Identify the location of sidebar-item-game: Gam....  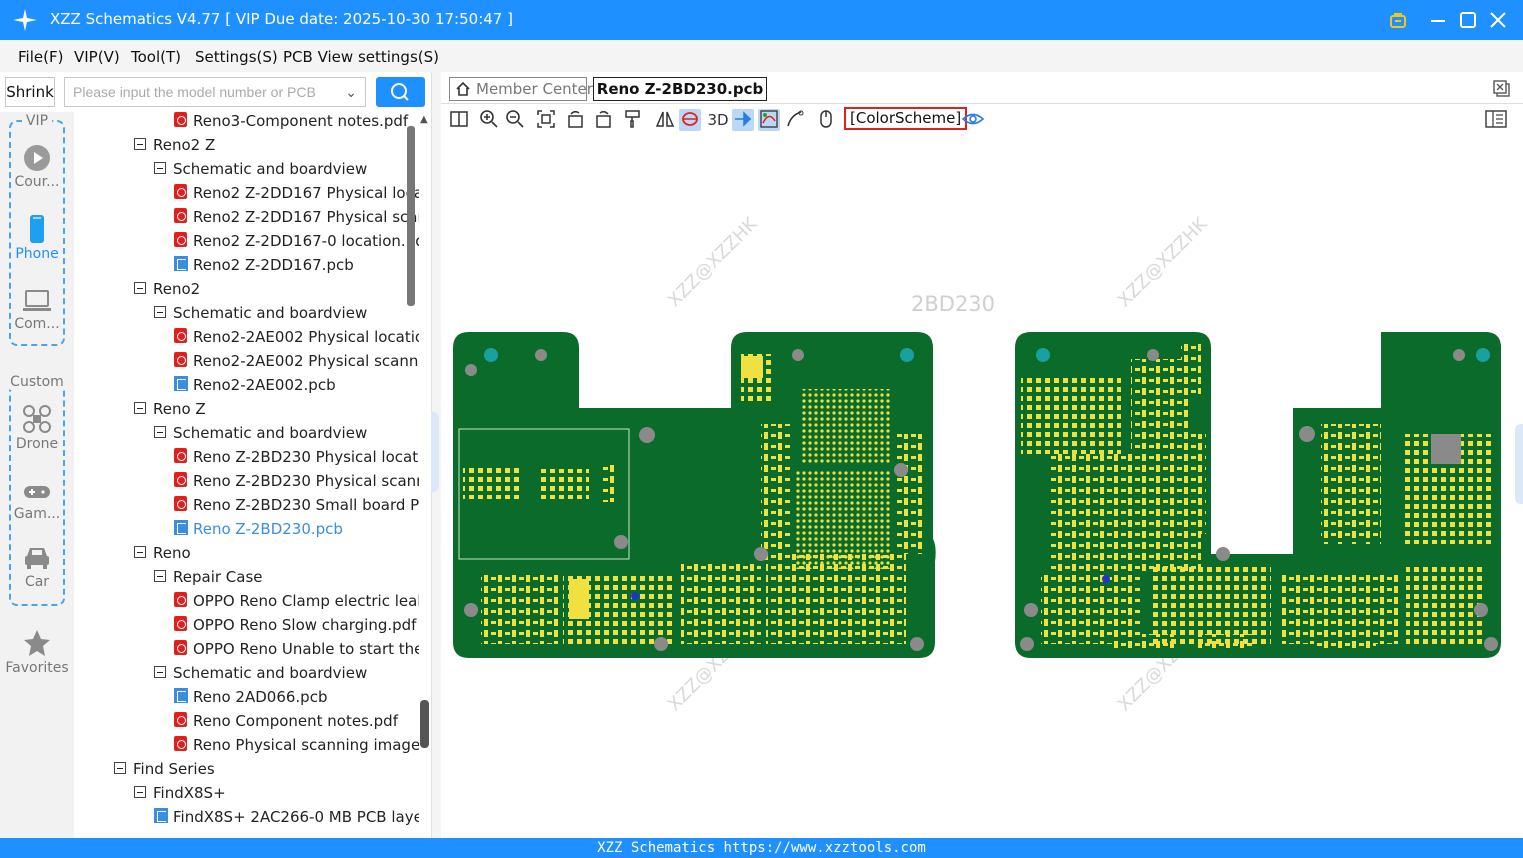
(37, 501).